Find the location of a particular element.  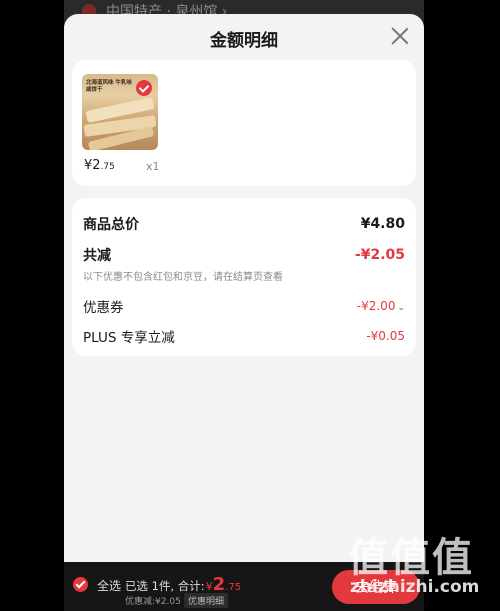

product-check-icon is located at coordinates (144, 88).